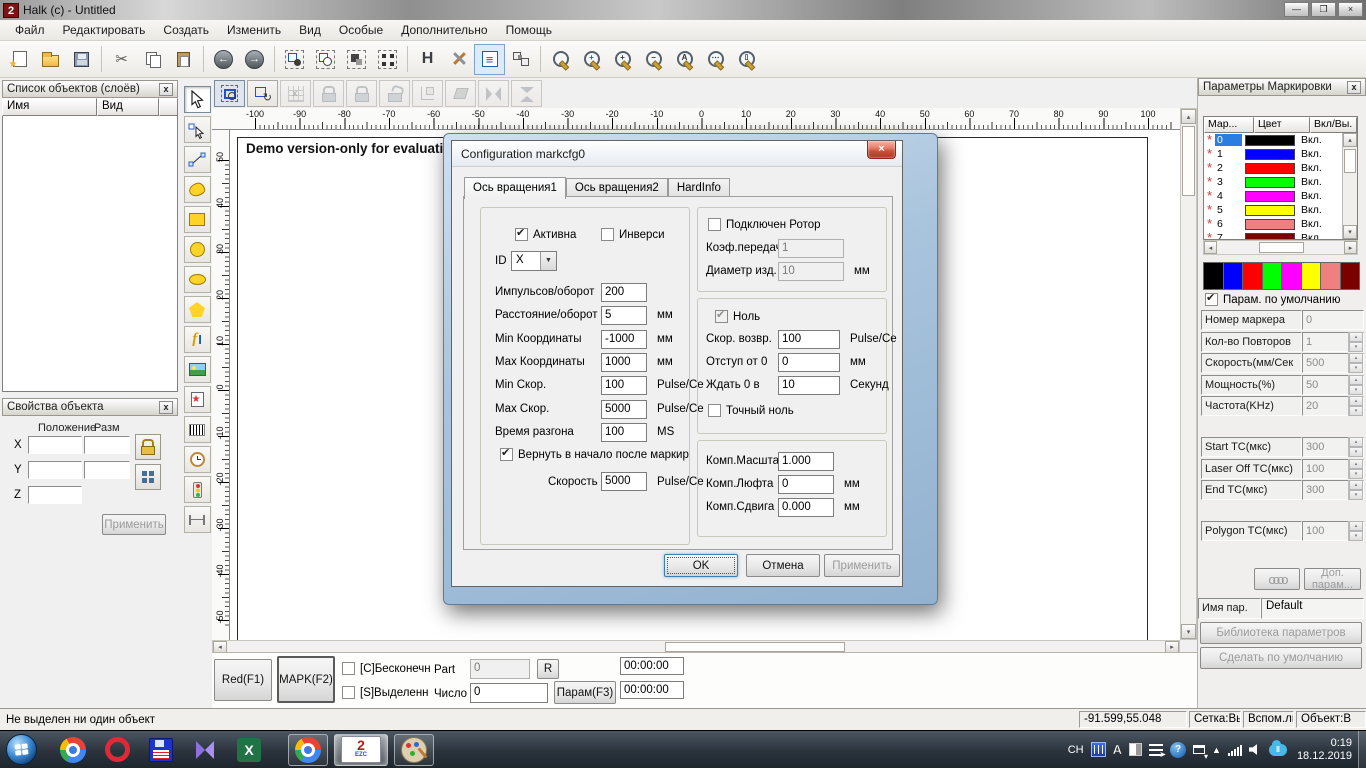  Describe the element at coordinates (489, 59) in the screenshot. I see `object-list-button` at that location.